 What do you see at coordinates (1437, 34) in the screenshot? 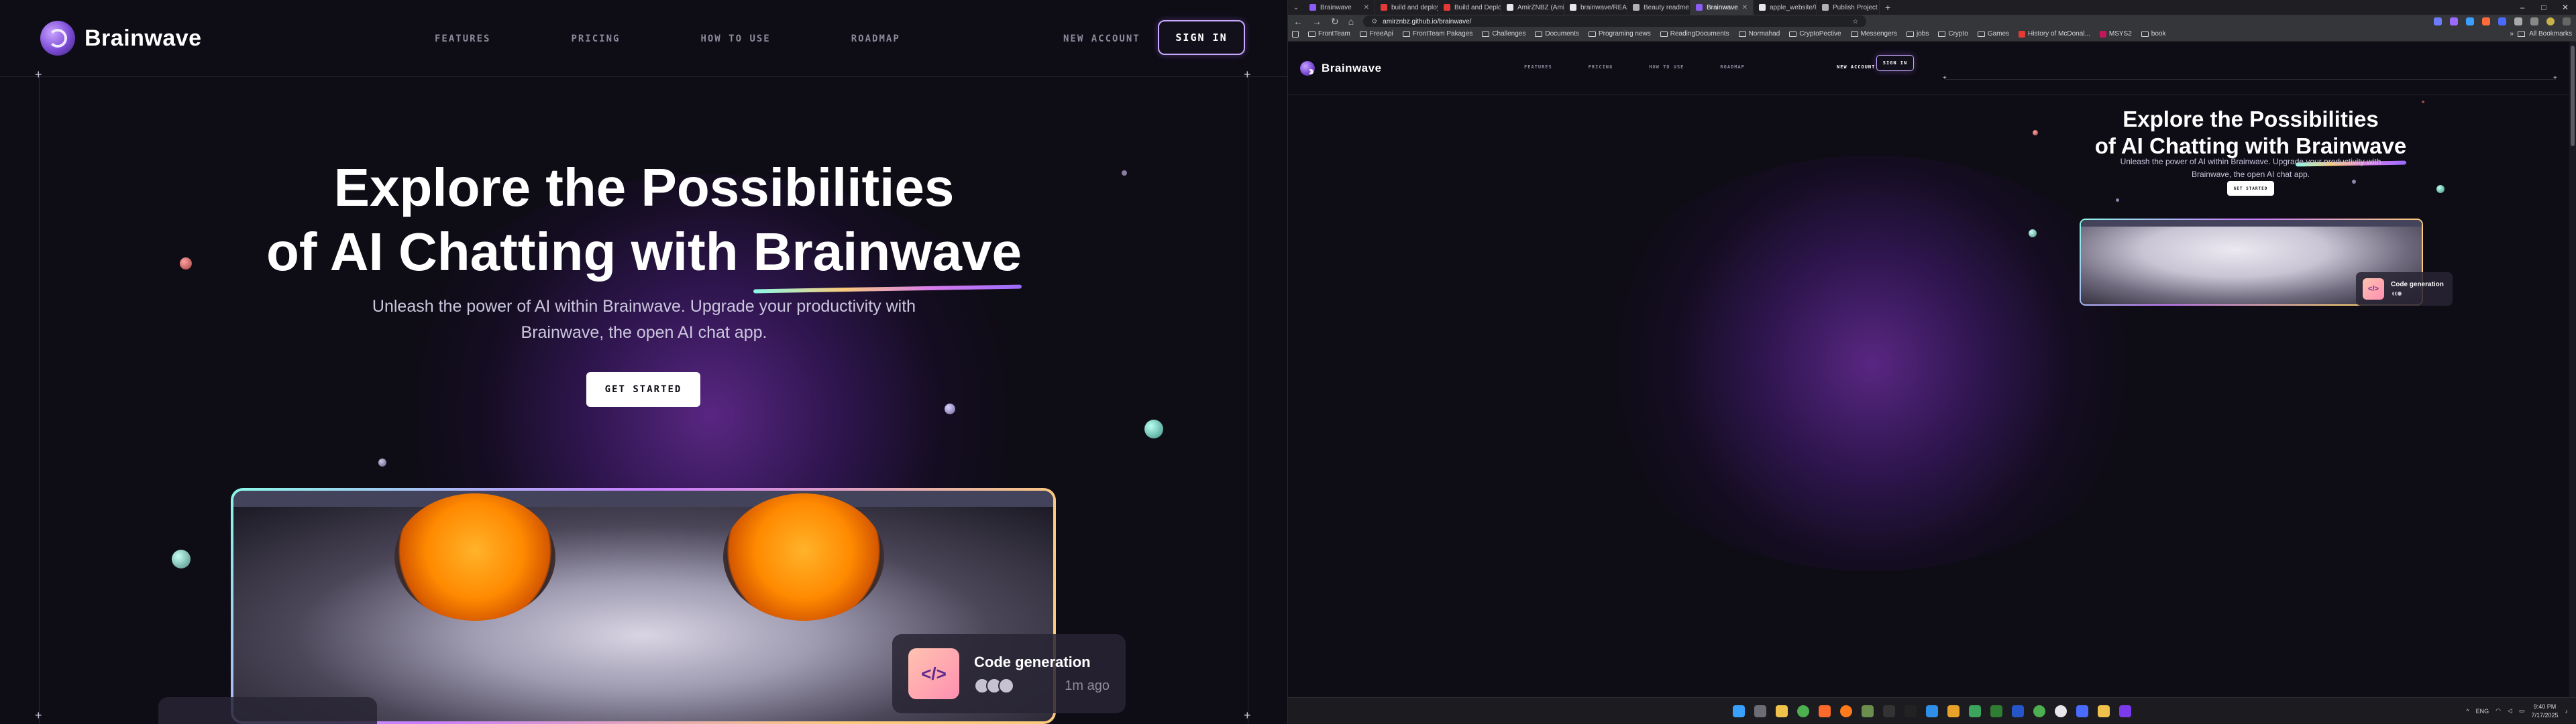
I see `bookmark-folder: FrontTeam Pakages` at bounding box center [1437, 34].